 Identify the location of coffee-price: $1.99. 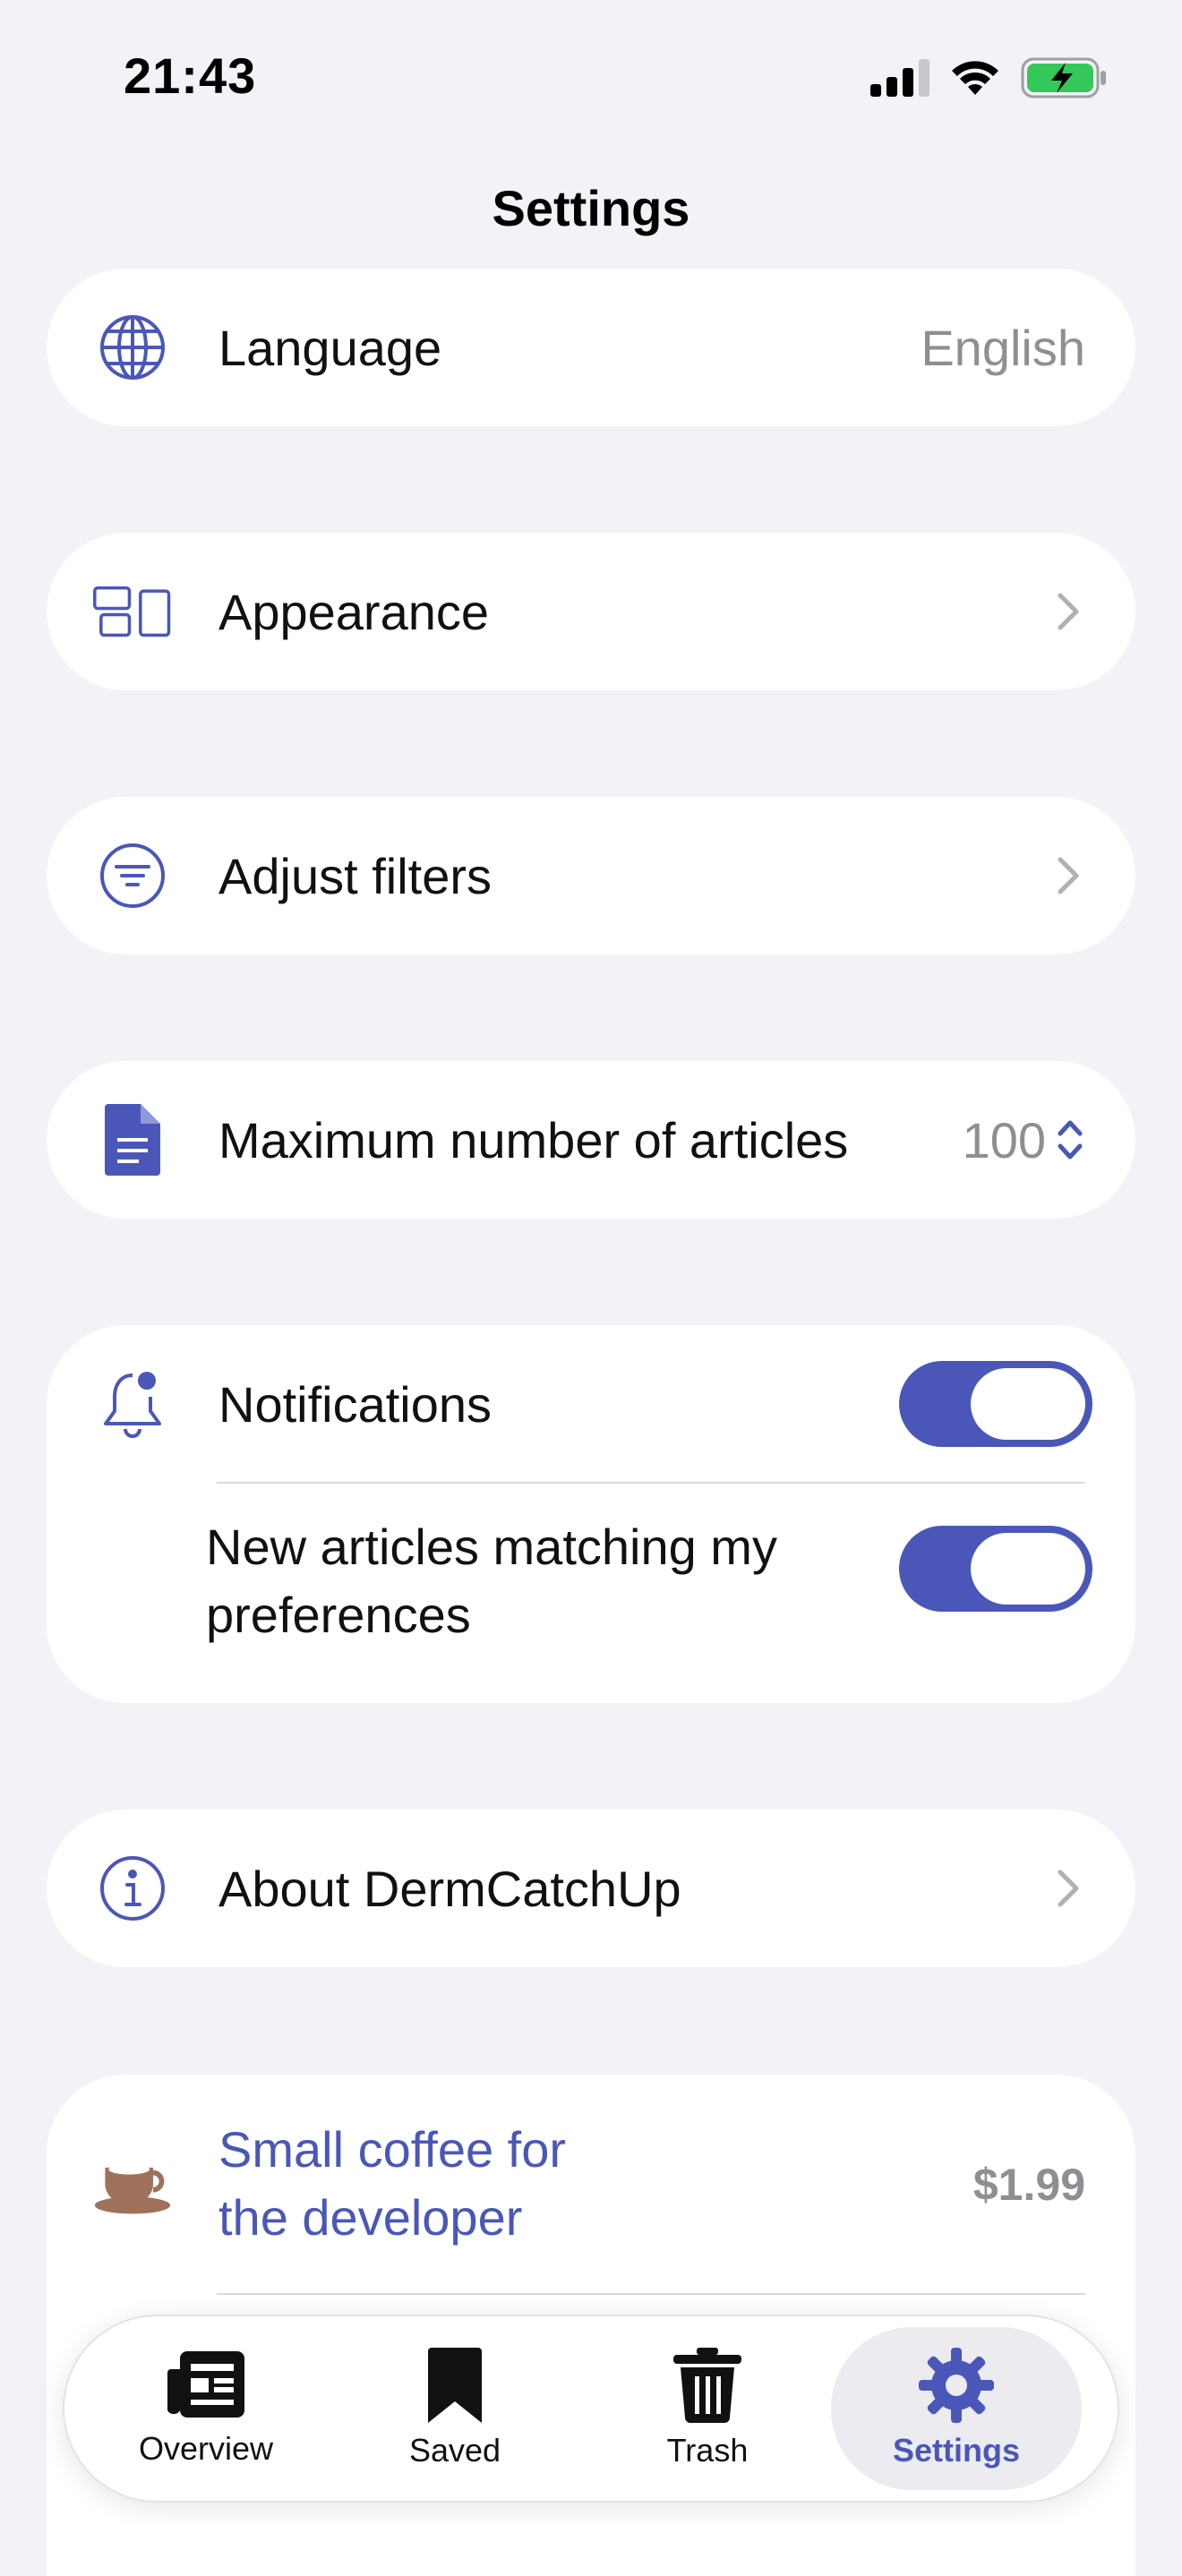
(1029, 2185).